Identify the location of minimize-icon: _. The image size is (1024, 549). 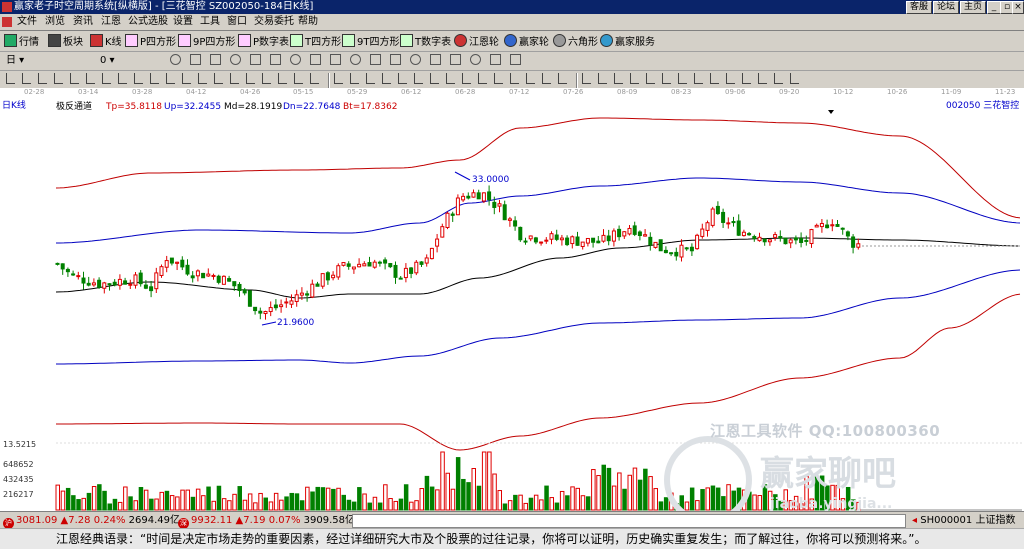
(994, 7).